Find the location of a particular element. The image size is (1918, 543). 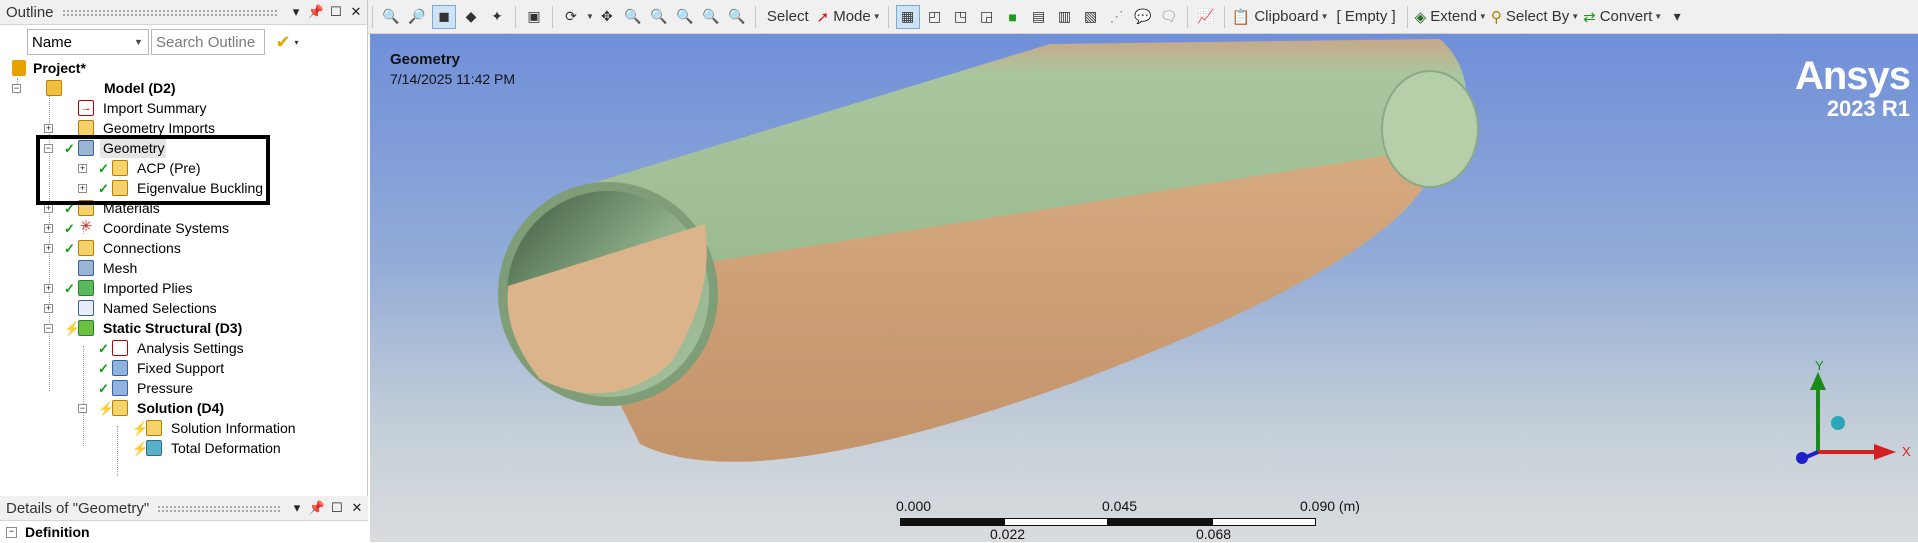

tree-item-connections: + ✓ Connections is located at coordinates (180, 248).